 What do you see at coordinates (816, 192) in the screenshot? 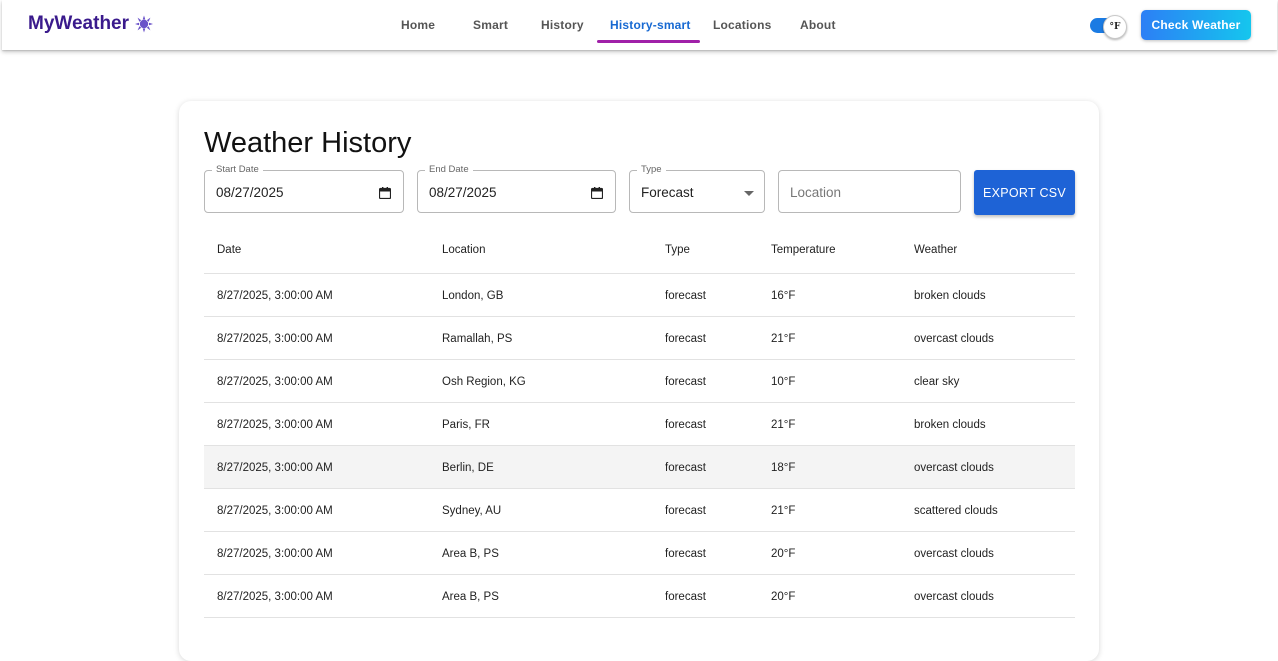
I see `location-placeholder: Location` at bounding box center [816, 192].